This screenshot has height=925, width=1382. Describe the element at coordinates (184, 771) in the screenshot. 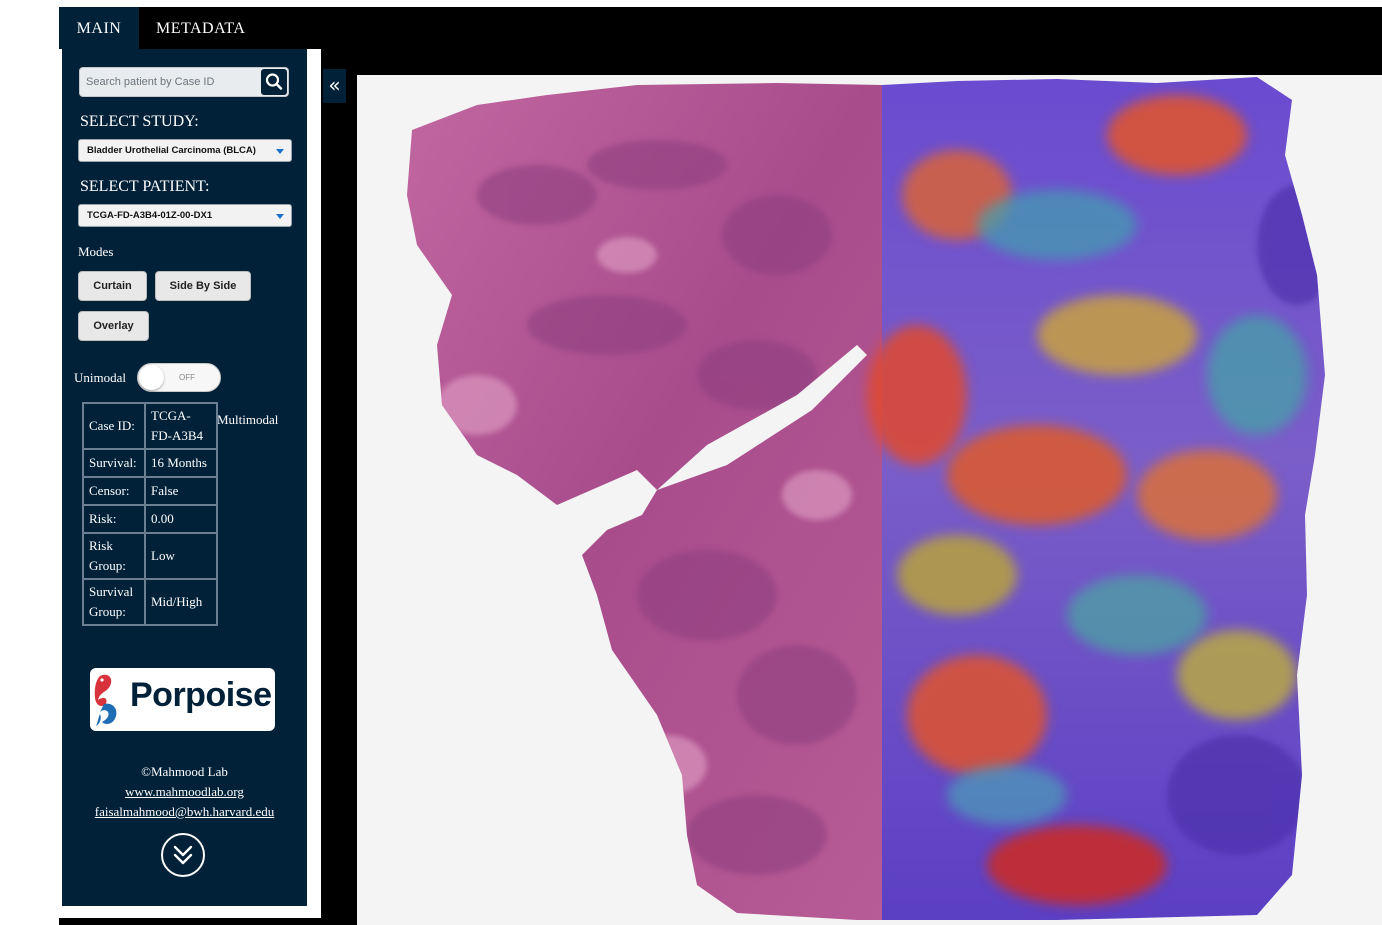

I see `copyright-text: ©Mahmood Lab` at that location.